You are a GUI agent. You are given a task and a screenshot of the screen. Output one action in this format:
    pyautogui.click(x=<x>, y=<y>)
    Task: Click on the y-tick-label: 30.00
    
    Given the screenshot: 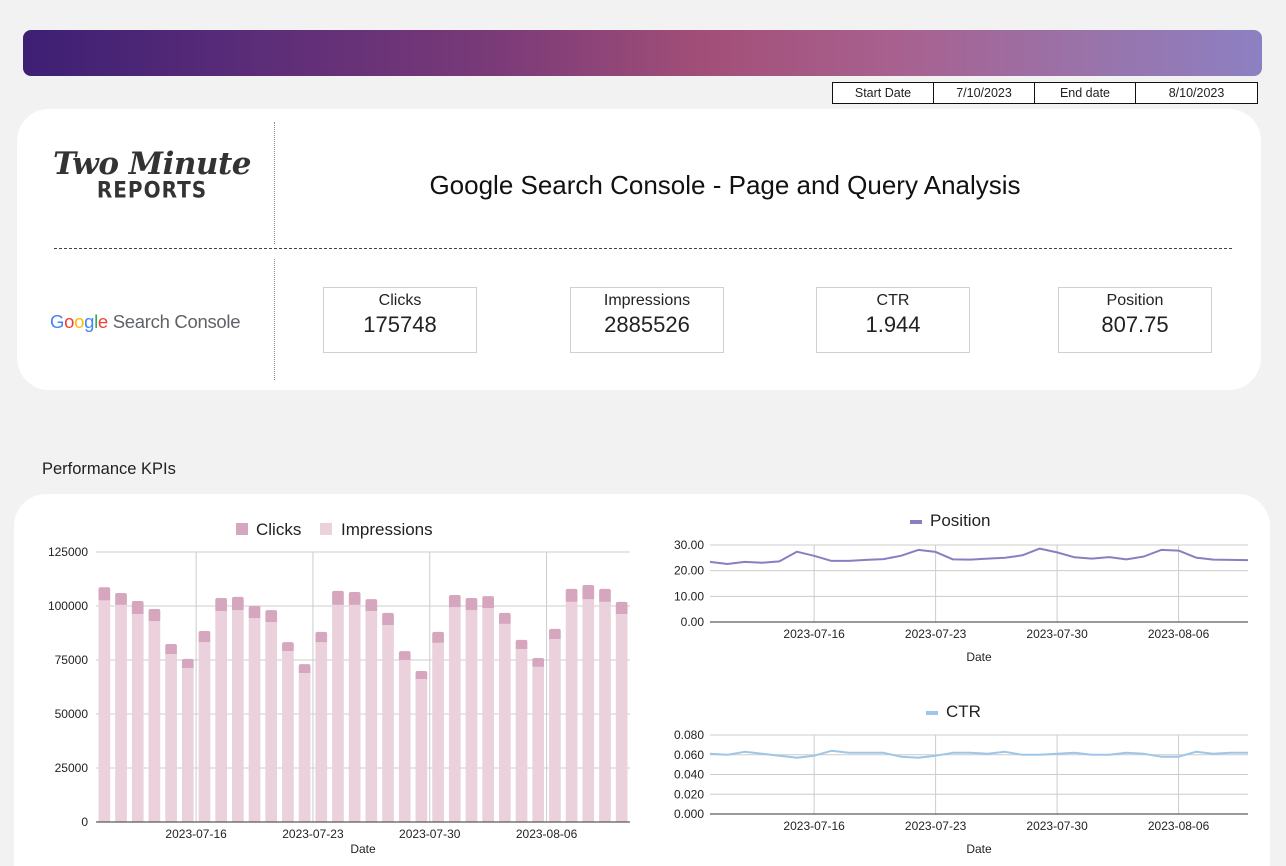 What is the action you would take?
    pyautogui.click(x=689, y=545)
    